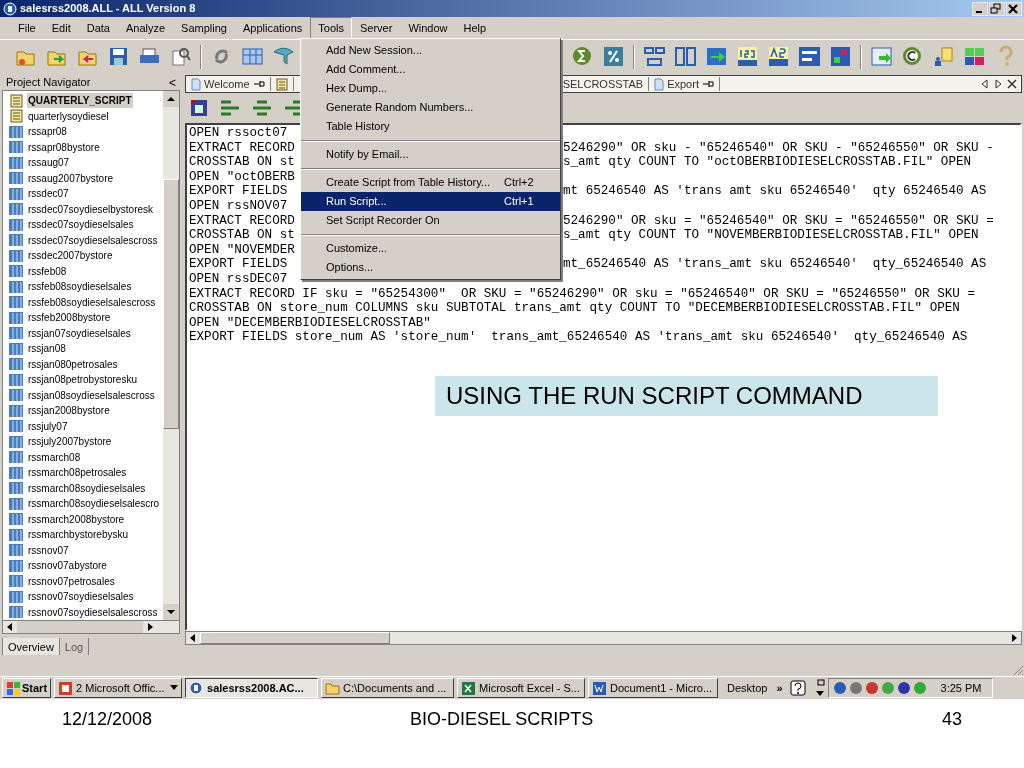 The height and width of the screenshot is (768, 1024). I want to click on desktop-toolbar-label: Desktop, so click(747, 688).